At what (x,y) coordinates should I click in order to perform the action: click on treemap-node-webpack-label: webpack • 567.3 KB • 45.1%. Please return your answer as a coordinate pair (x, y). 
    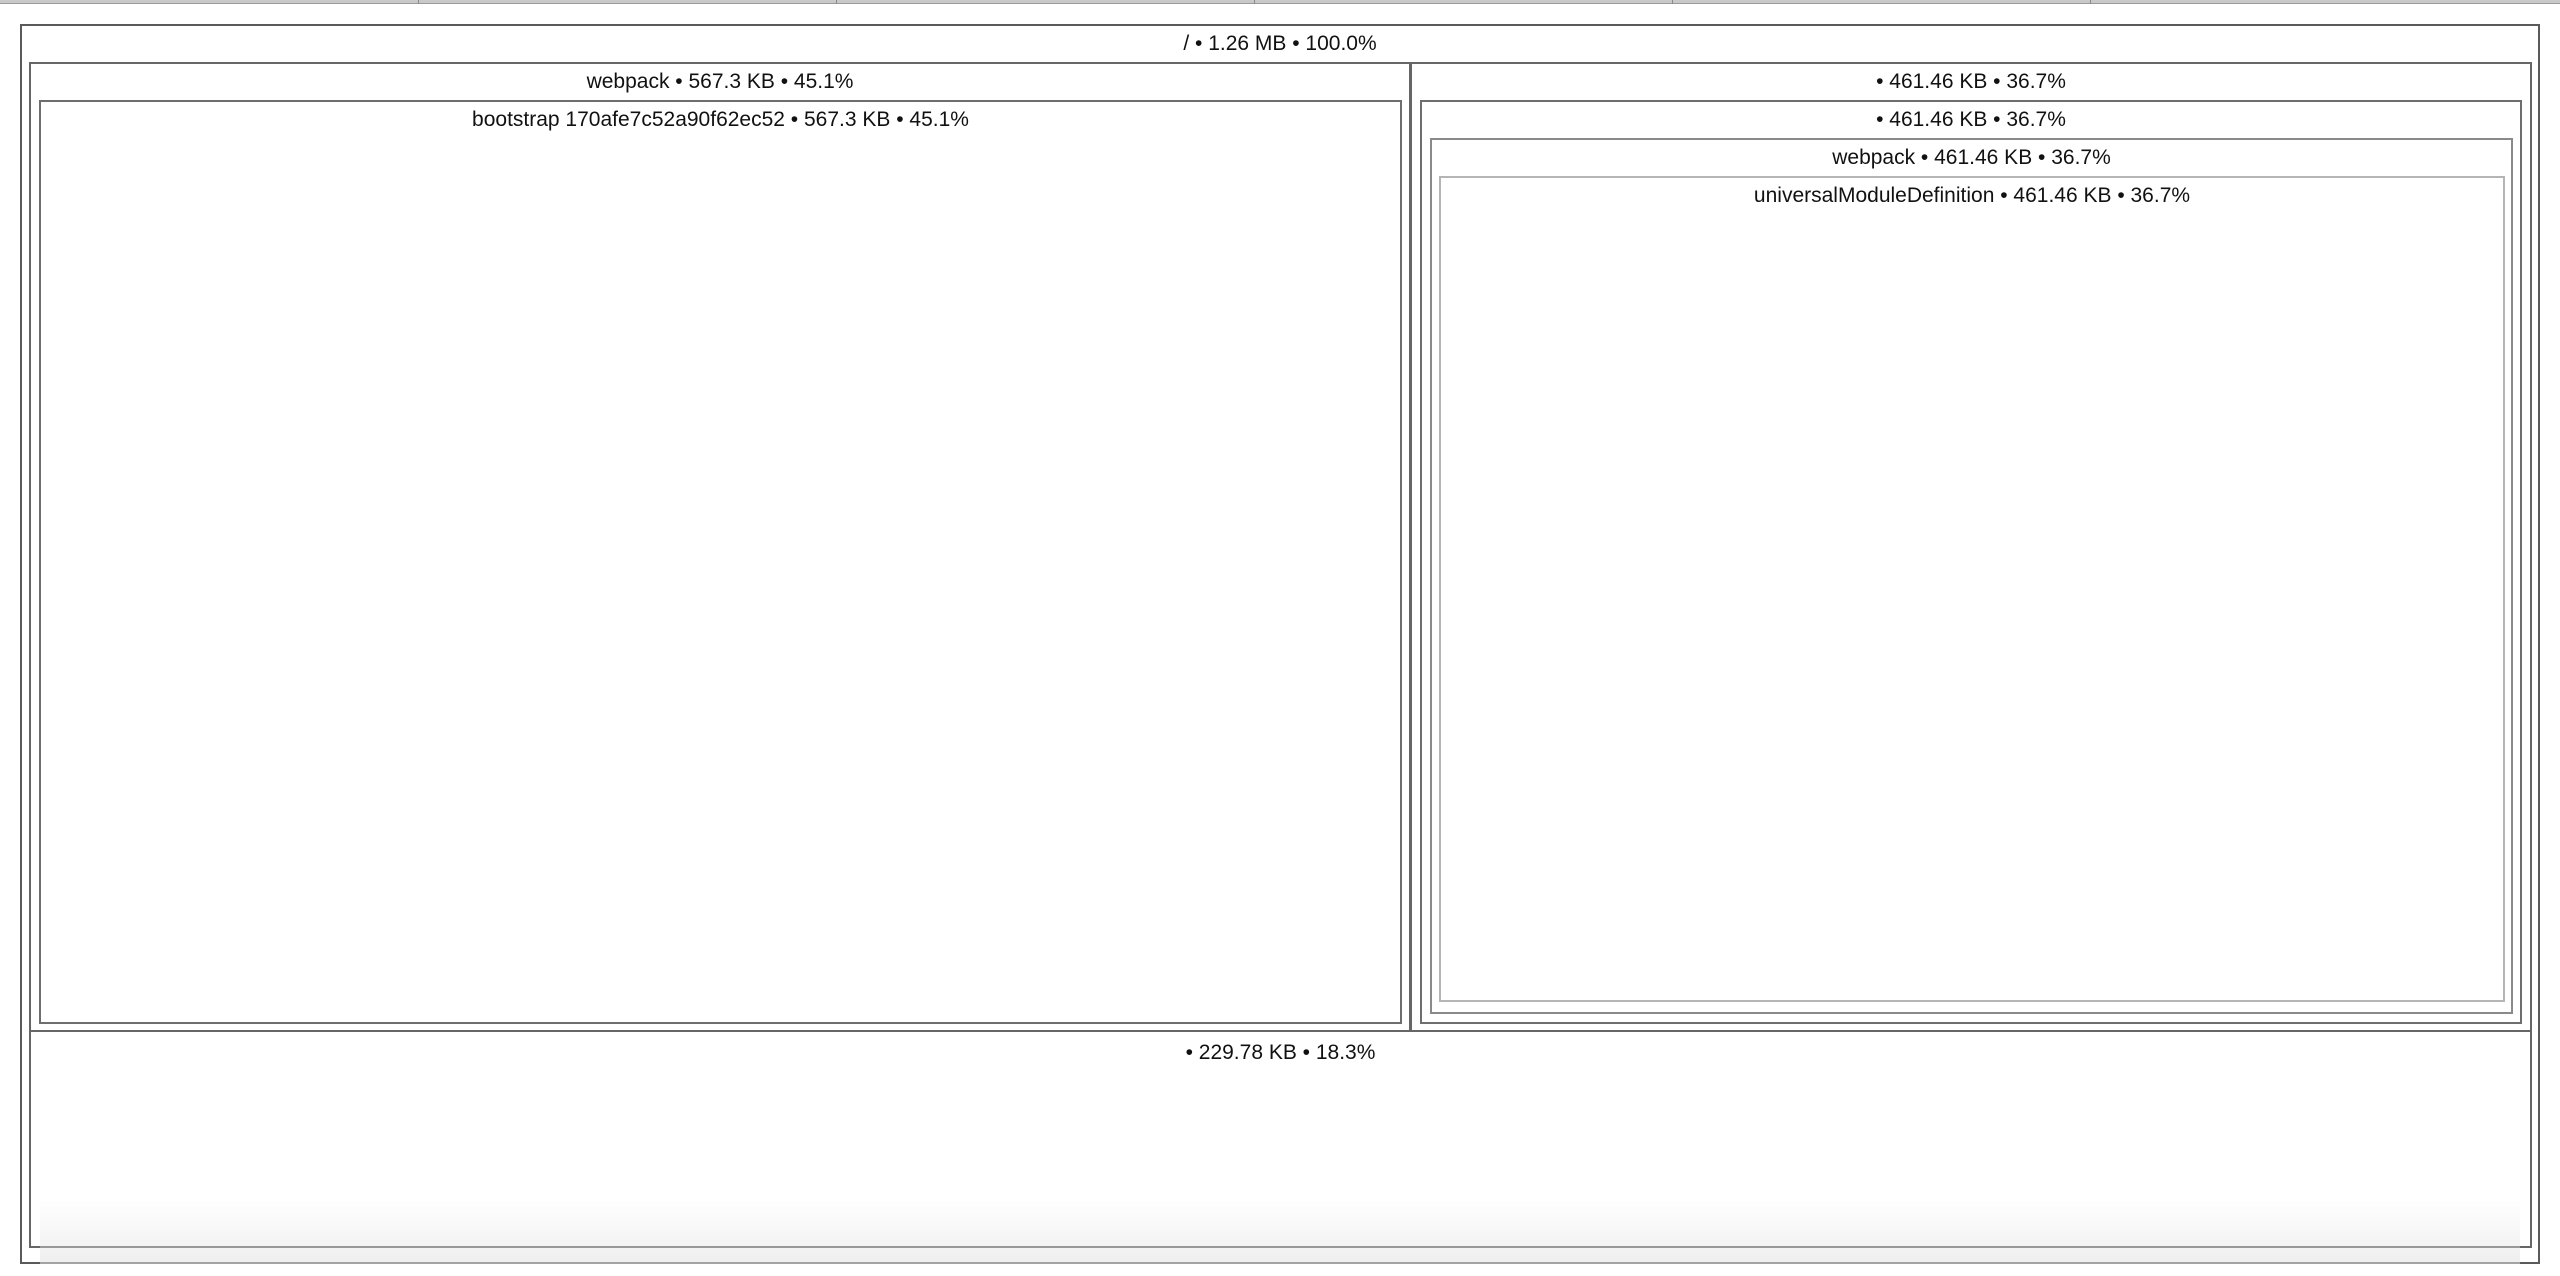
    Looking at the image, I should click on (720, 81).